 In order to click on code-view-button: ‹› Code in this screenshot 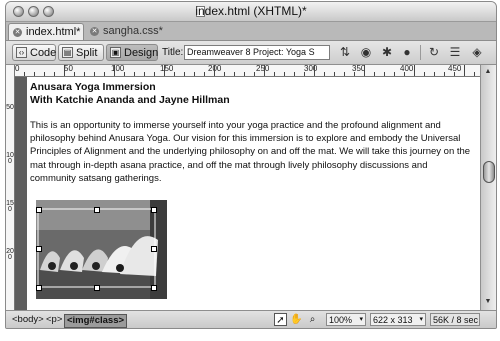, I will do `click(34, 52)`.